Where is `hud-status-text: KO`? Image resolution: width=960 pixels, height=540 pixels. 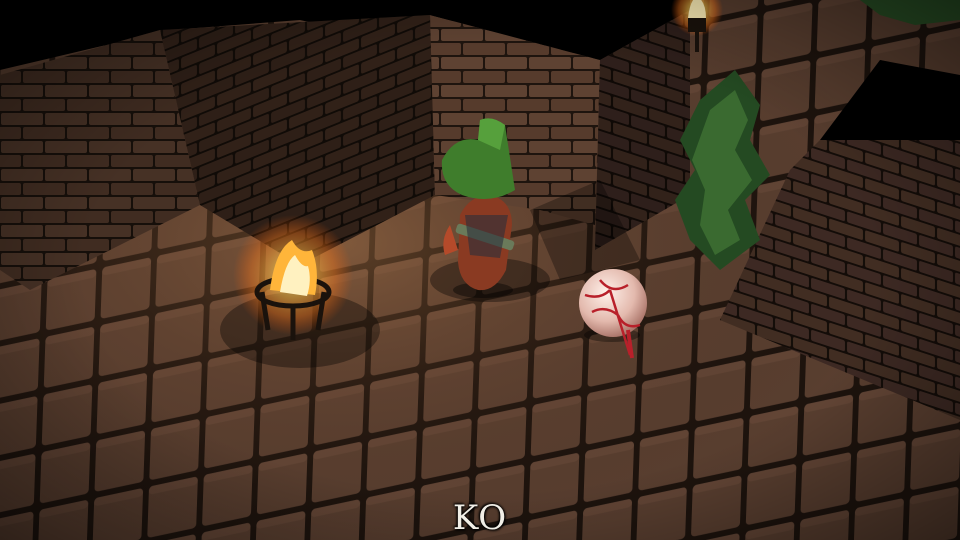 hud-status-text: KO is located at coordinates (480, 518).